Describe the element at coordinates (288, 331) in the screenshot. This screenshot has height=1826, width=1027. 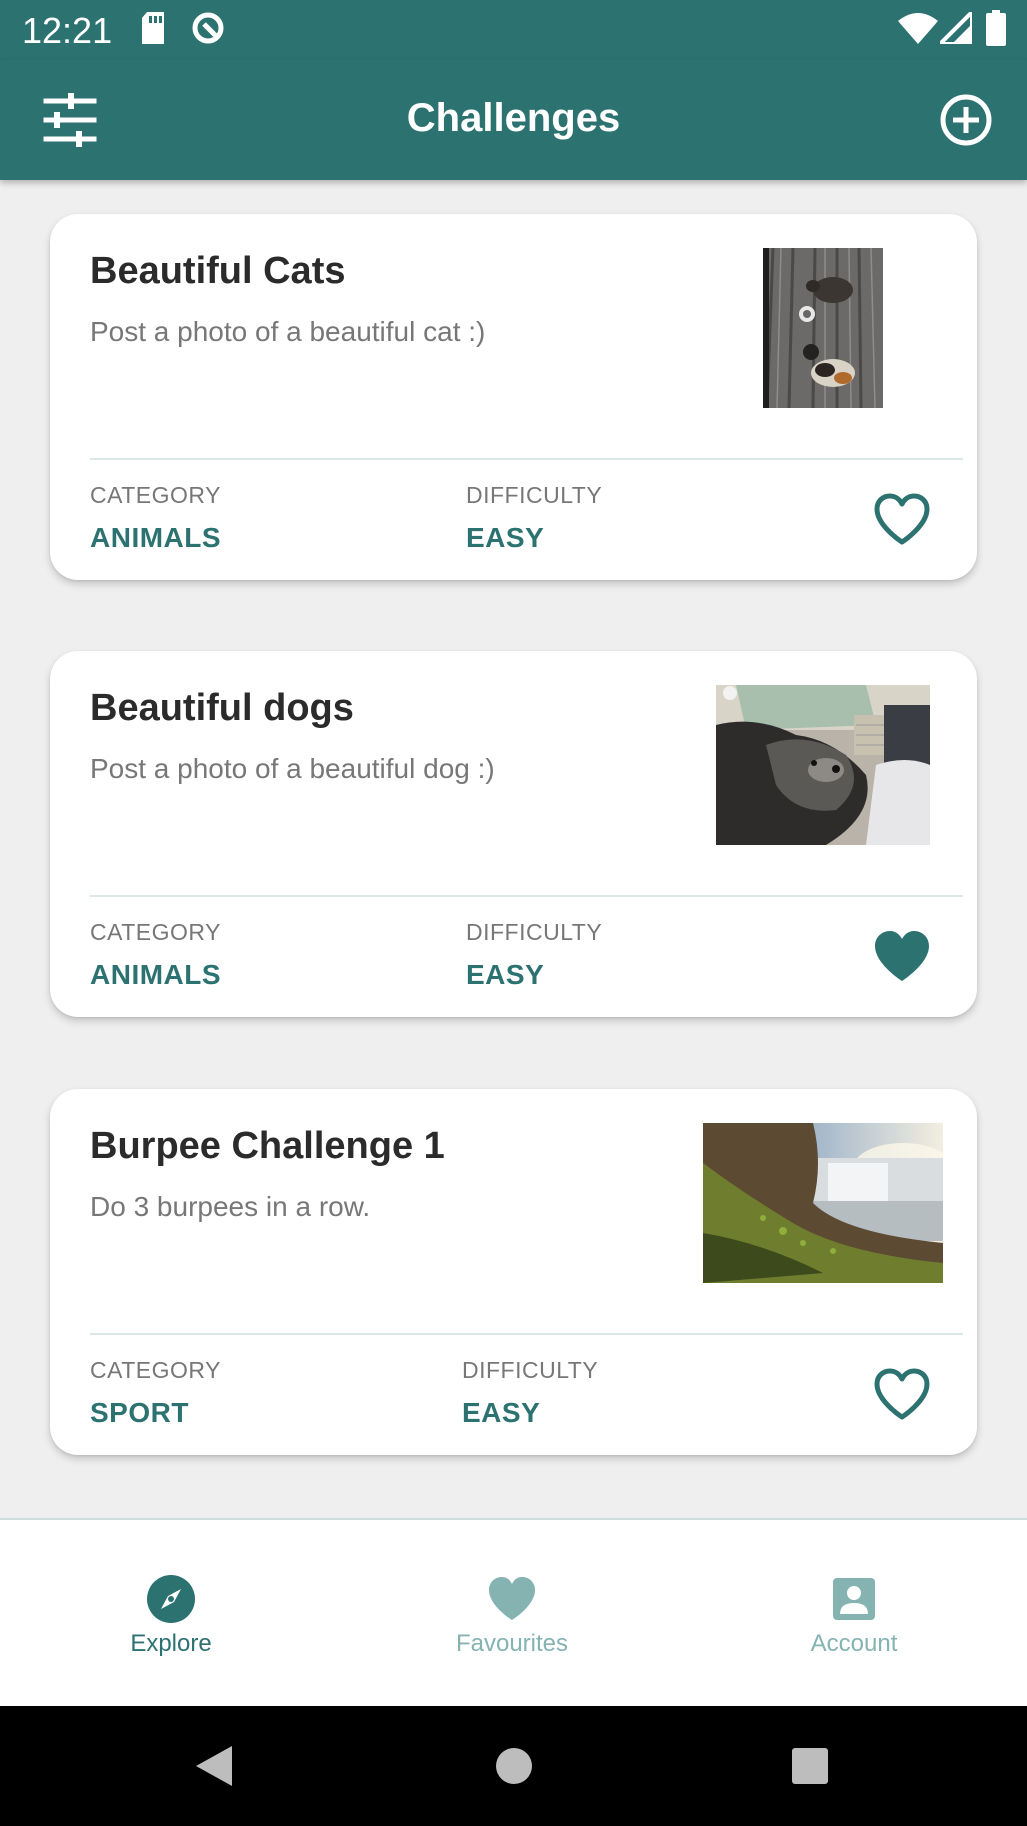
I see `challenge-description: Post a photo of a beautiful cat :)` at that location.